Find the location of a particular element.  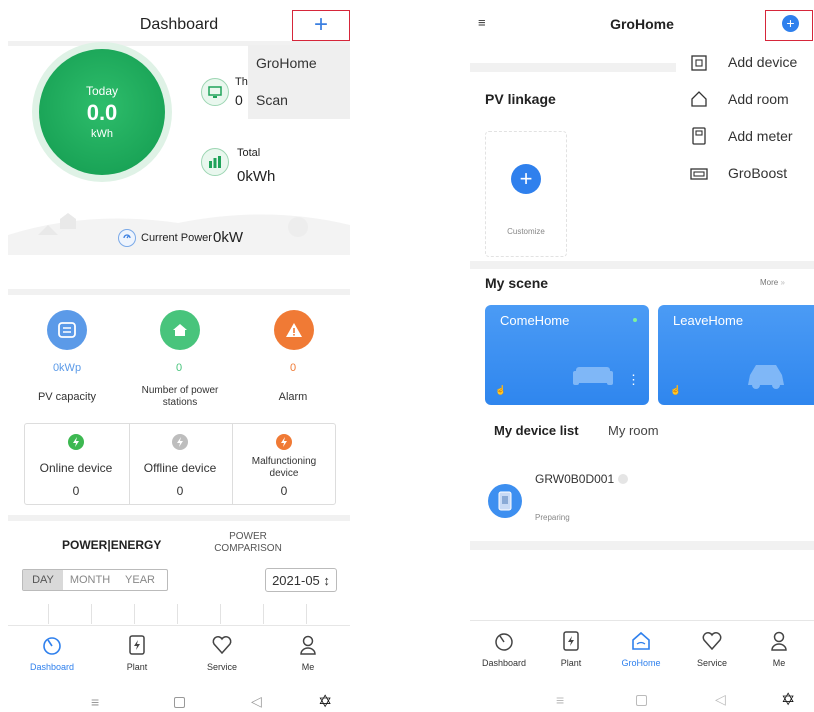

tab-power-comparison: POWER COMPARISON is located at coordinates (248, 543).